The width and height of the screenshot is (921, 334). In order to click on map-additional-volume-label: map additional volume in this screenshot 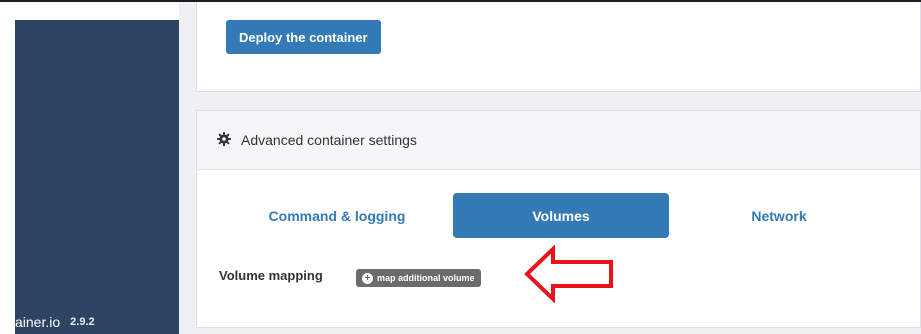, I will do `click(426, 278)`.